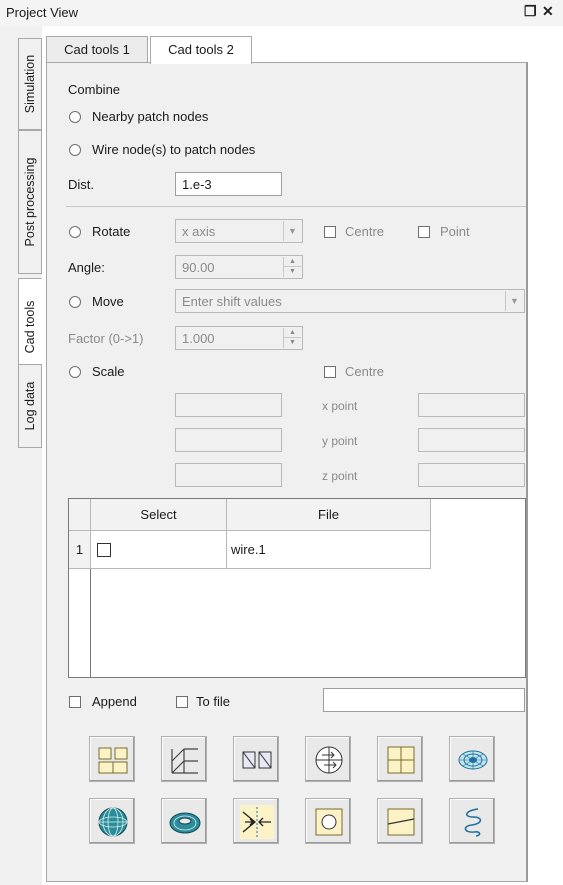 This screenshot has height=885, width=563. I want to click on tab-label: Cad tools 1, so click(97, 49).